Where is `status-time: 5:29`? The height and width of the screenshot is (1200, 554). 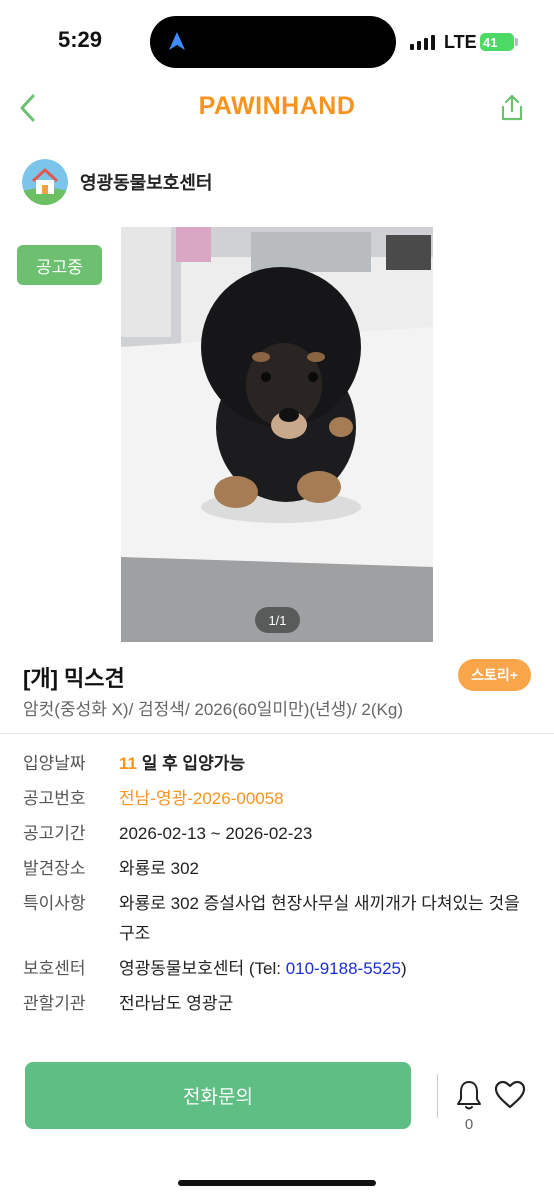 status-time: 5:29 is located at coordinates (80, 39).